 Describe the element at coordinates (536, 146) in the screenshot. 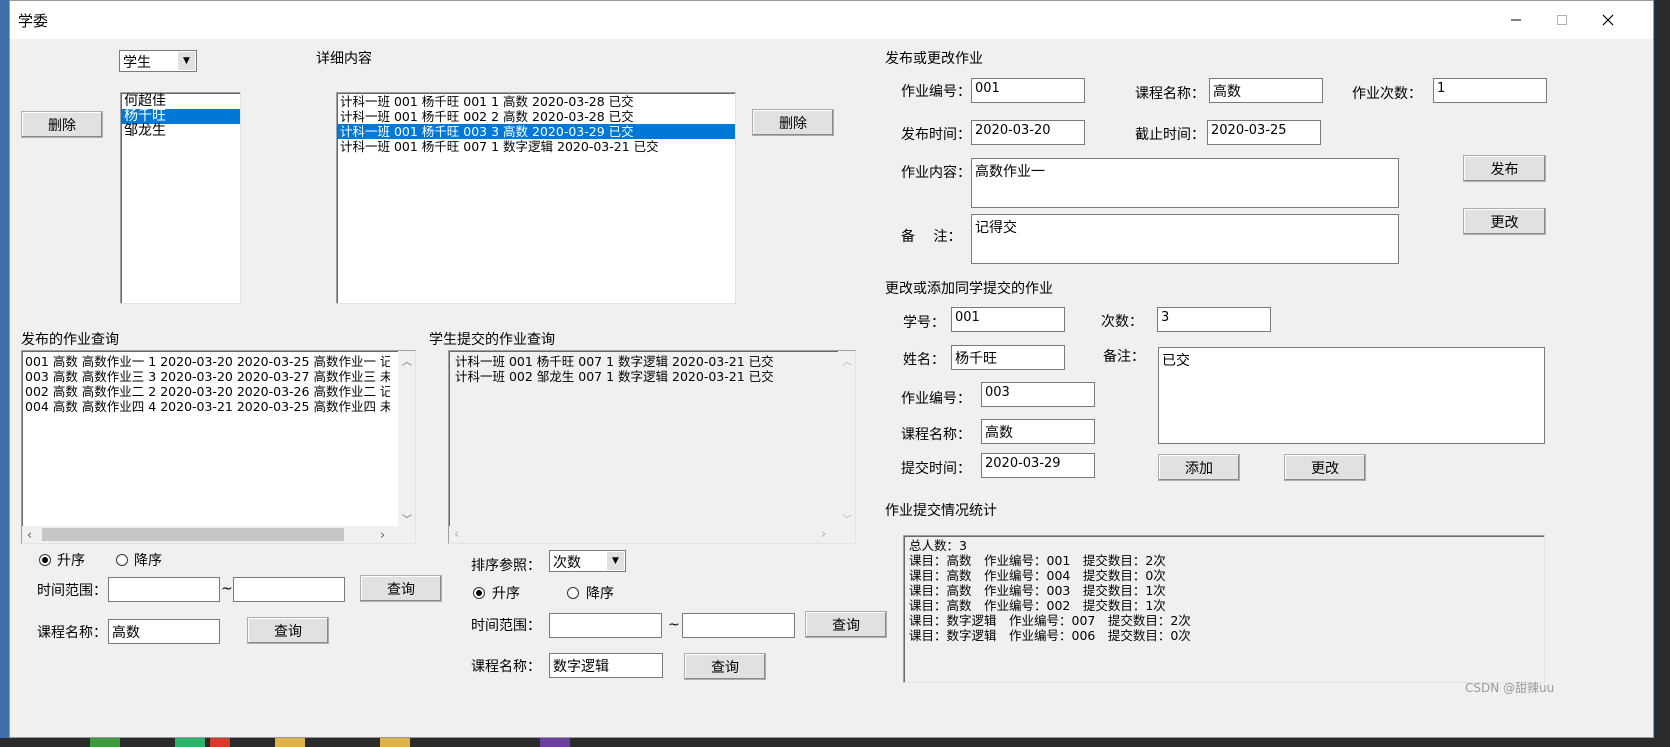

I see `detail-list-item: 计科一班 001 杨千旺 007 1 数字逻辑 2020-03-21 已交` at that location.